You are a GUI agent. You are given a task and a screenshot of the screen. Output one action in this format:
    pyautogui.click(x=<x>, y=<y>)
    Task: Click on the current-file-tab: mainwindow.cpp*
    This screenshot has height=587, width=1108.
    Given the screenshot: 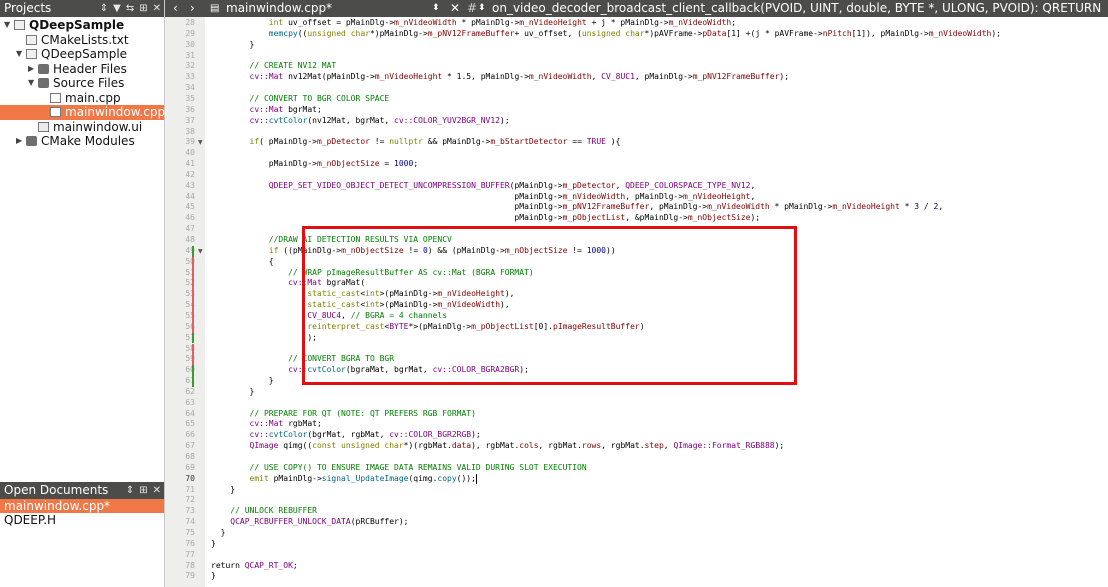 What is the action you would take?
    pyautogui.click(x=279, y=8)
    